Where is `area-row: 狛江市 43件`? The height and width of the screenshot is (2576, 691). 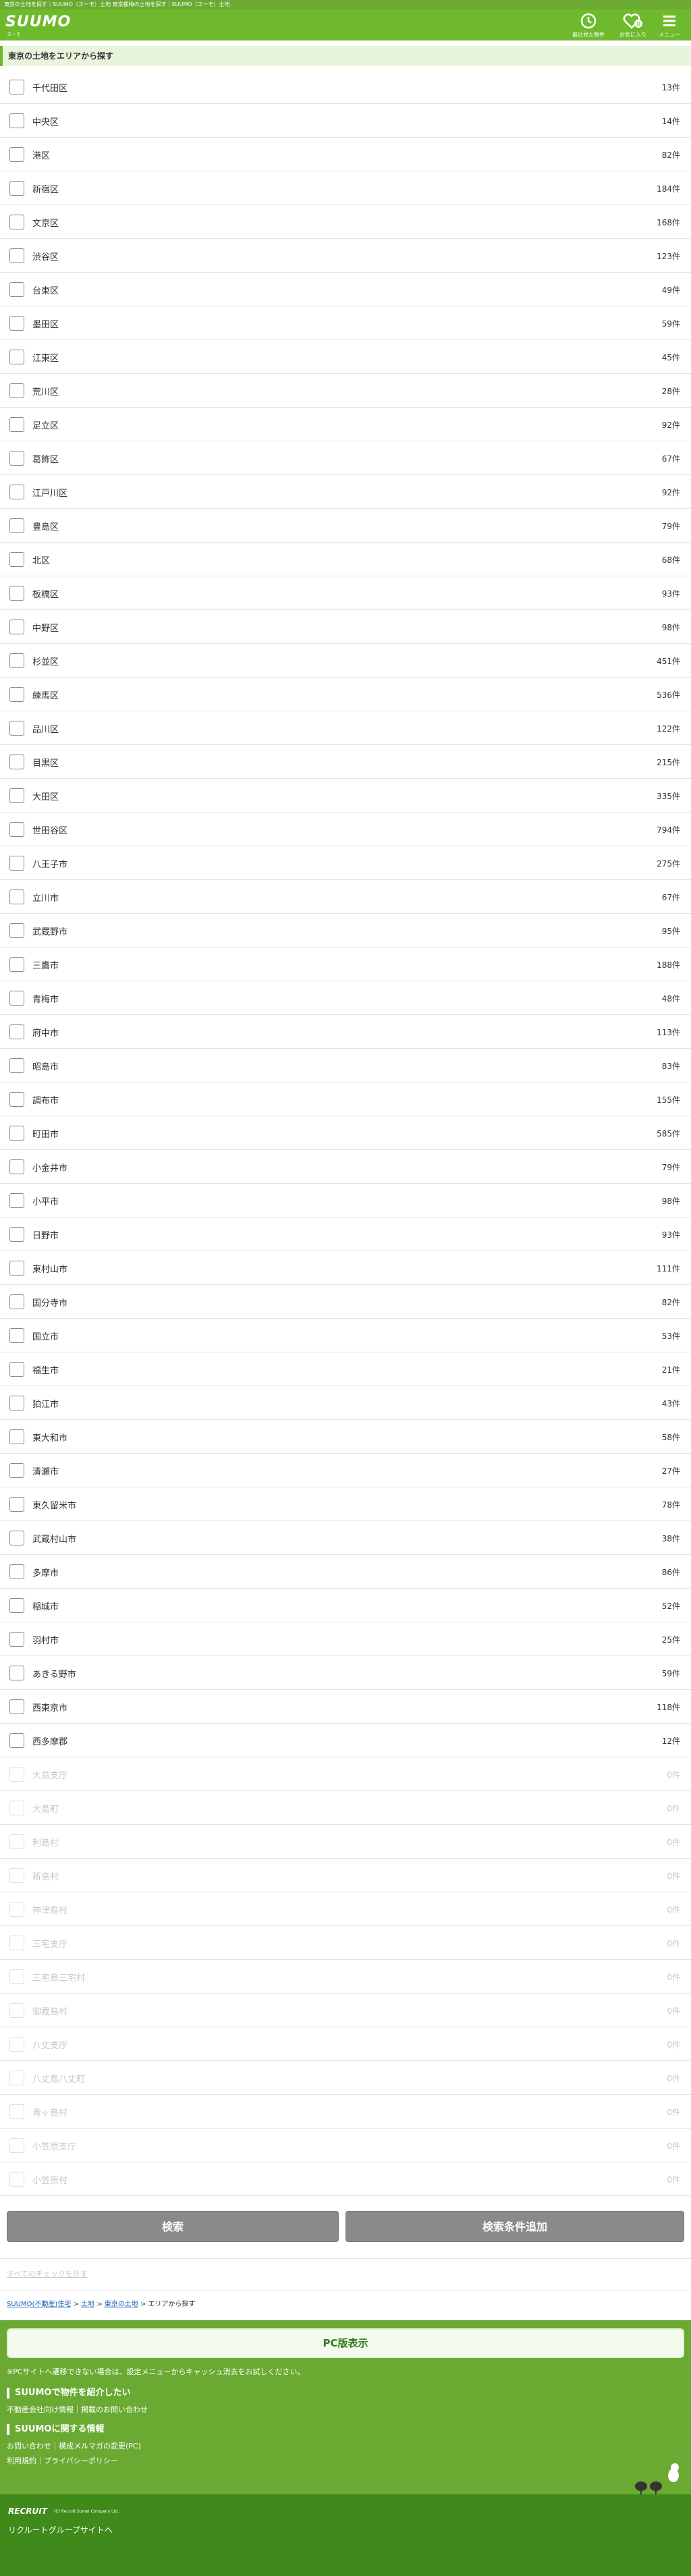
area-row: 狛江市 43件 is located at coordinates (345, 1403).